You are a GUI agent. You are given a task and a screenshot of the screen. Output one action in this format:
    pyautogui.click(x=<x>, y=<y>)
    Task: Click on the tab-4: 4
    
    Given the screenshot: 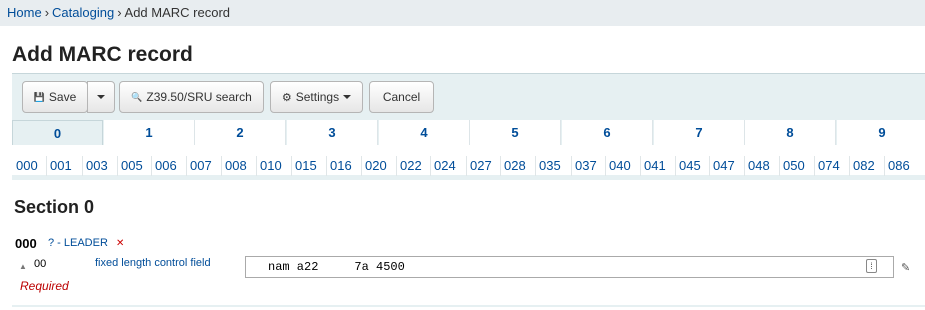 What is the action you would take?
    pyautogui.click(x=424, y=132)
    